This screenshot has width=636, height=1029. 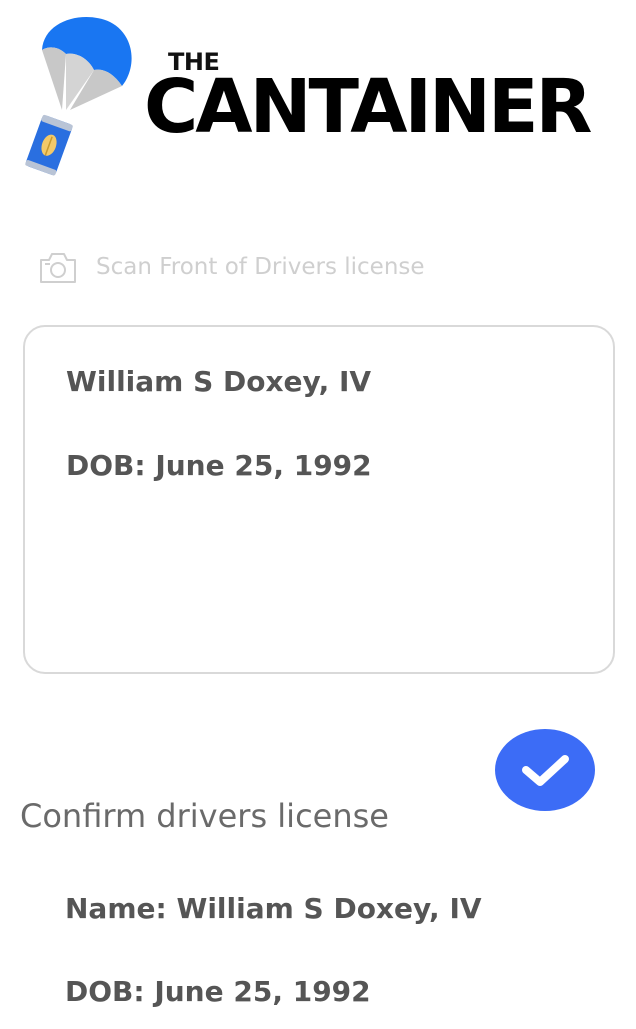 I want to click on scan-license-button: Scan Front of Drivers license, so click(x=231, y=267).